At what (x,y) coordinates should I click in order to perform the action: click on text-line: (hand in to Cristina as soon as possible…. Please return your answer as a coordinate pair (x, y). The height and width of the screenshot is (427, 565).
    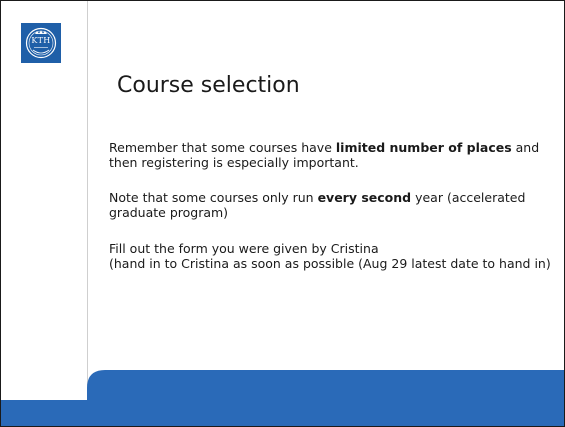
    Looking at the image, I should click on (330, 263).